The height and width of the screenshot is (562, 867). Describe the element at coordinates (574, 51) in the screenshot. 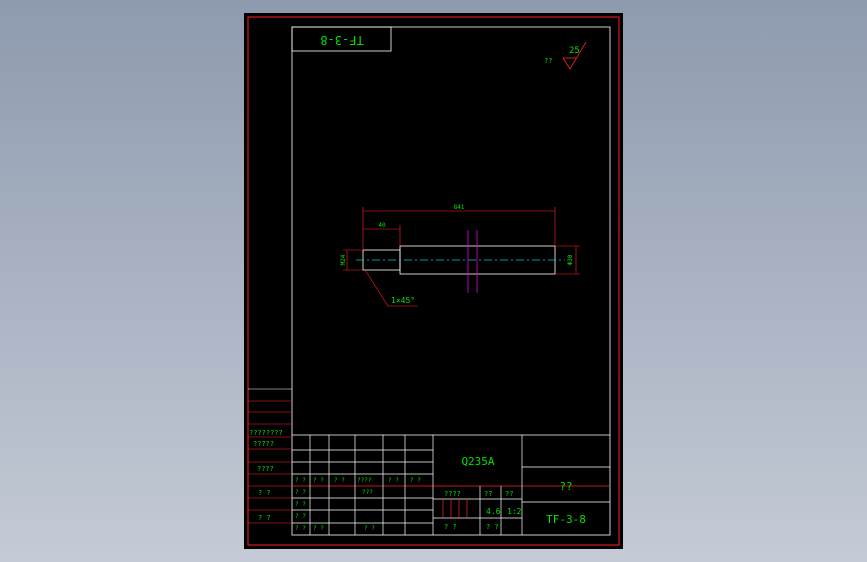

I see `roughness-value: 25` at that location.